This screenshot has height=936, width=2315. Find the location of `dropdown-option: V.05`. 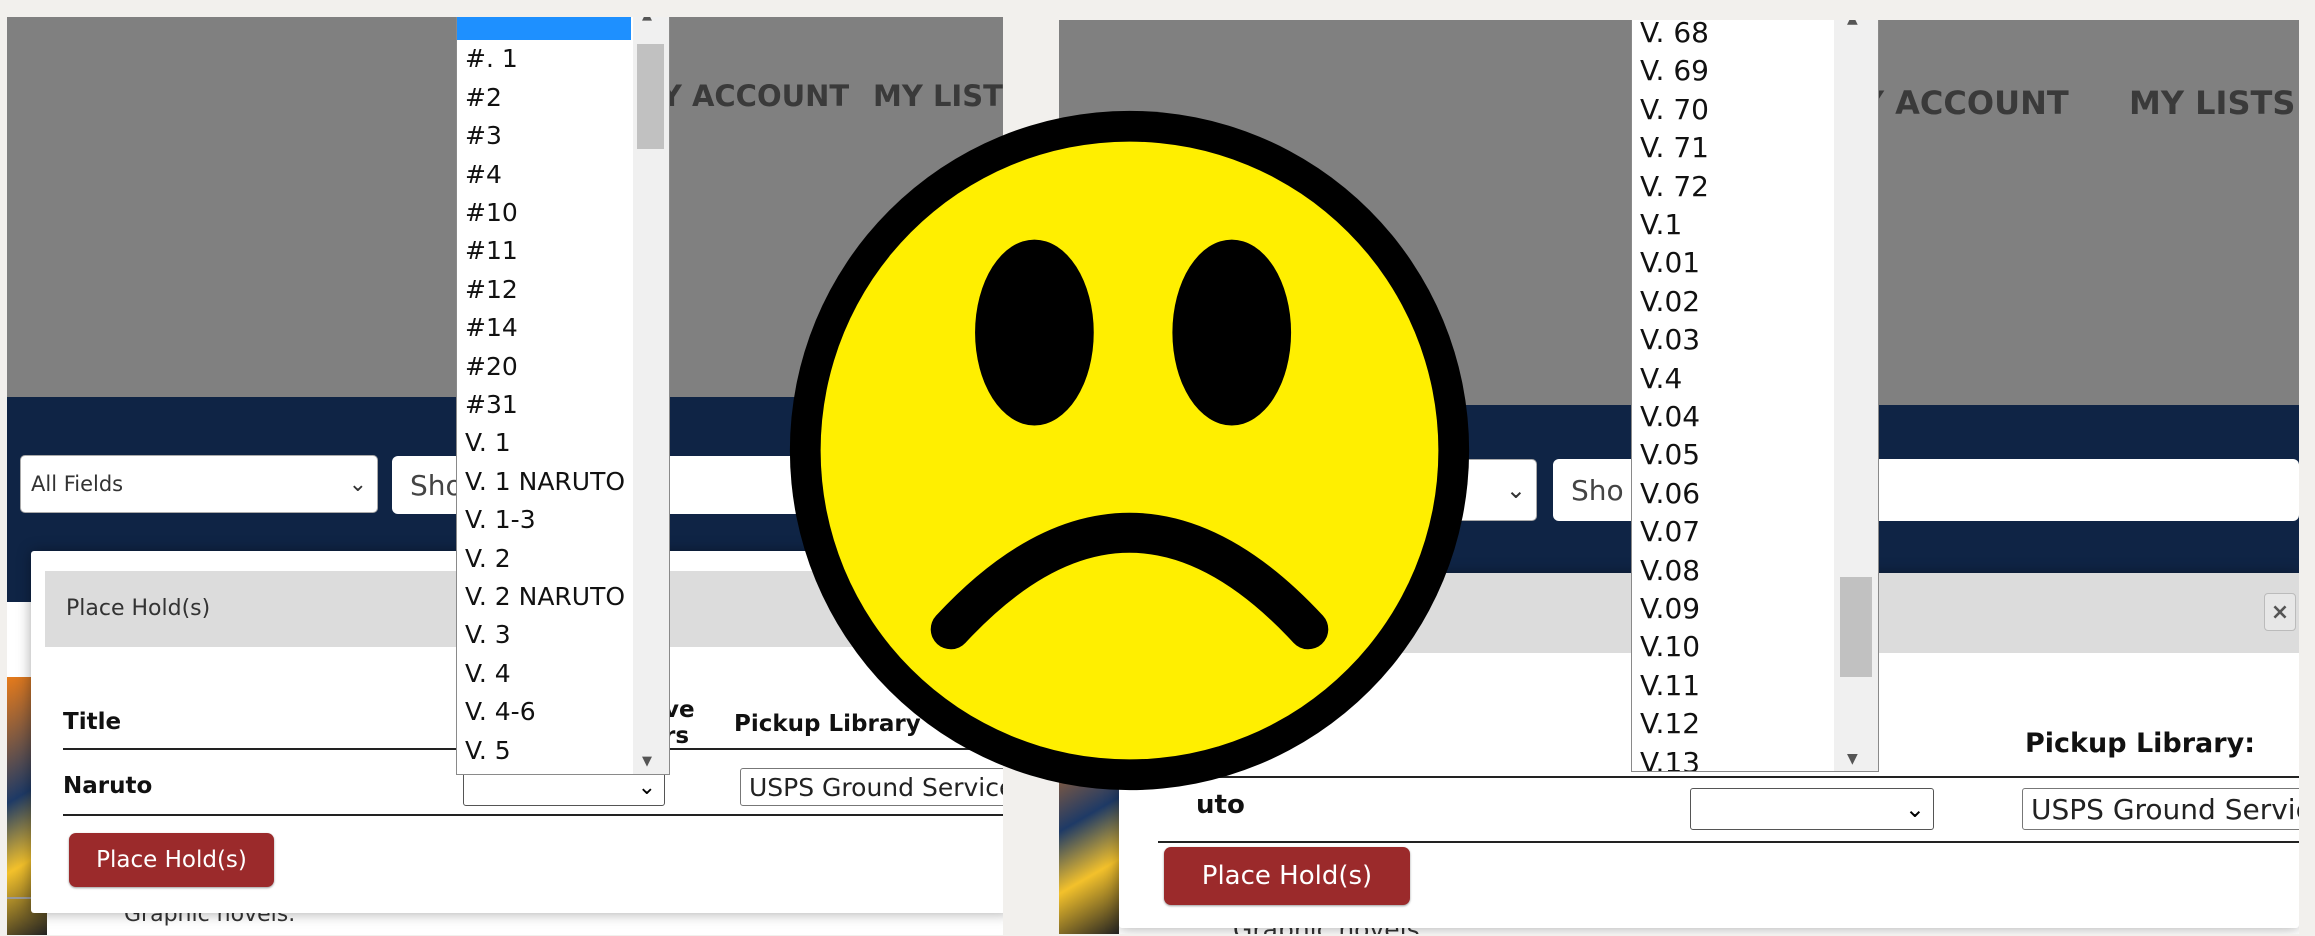

dropdown-option: V.05 is located at coordinates (1670, 454).